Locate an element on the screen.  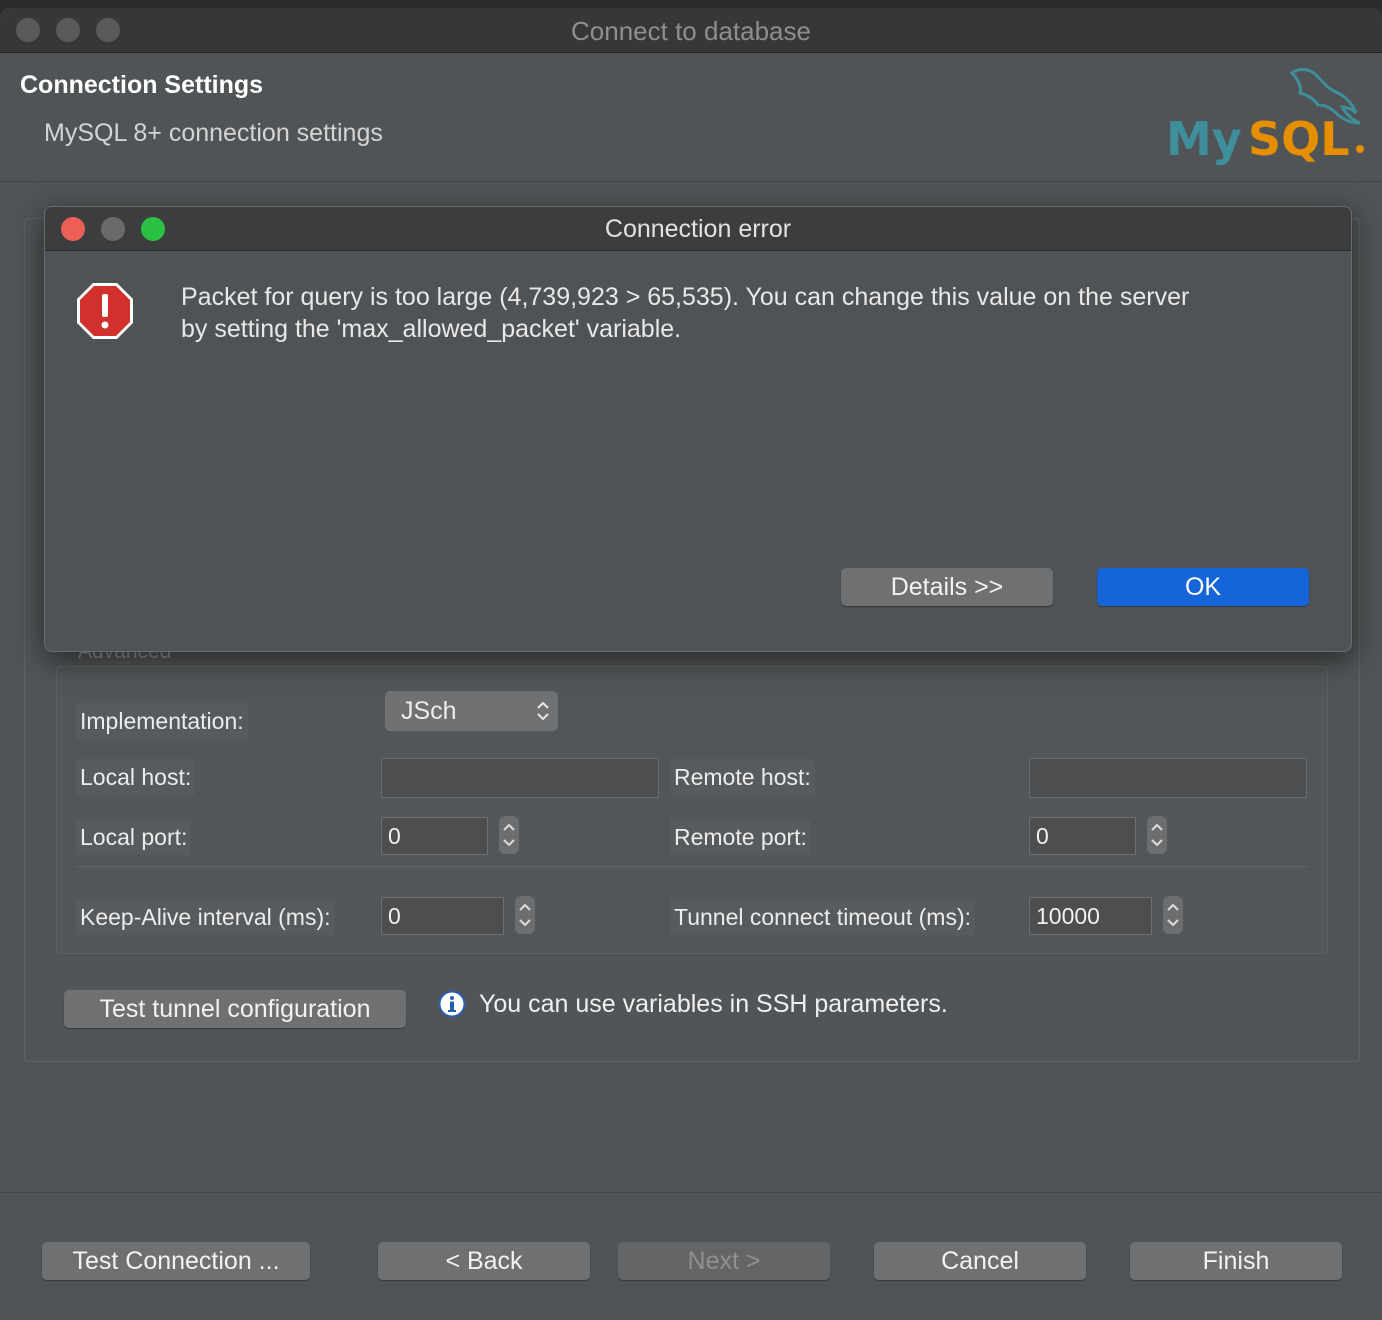
mysql-logo-icon: My SQL is located at coordinates (1265, 117).